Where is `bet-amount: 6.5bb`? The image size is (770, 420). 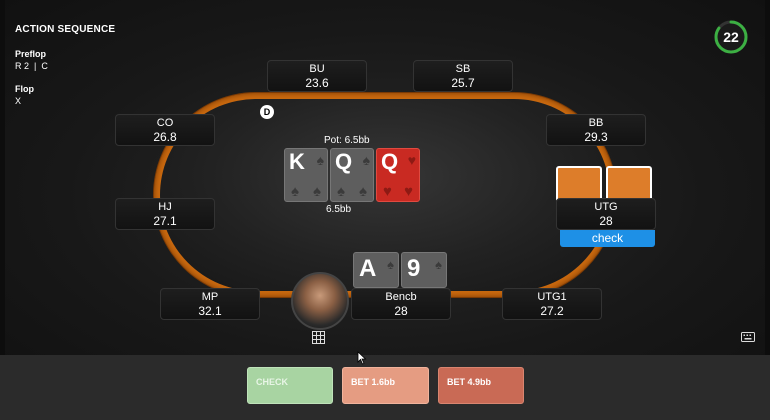
bet-amount: 6.5bb is located at coordinates (339, 209).